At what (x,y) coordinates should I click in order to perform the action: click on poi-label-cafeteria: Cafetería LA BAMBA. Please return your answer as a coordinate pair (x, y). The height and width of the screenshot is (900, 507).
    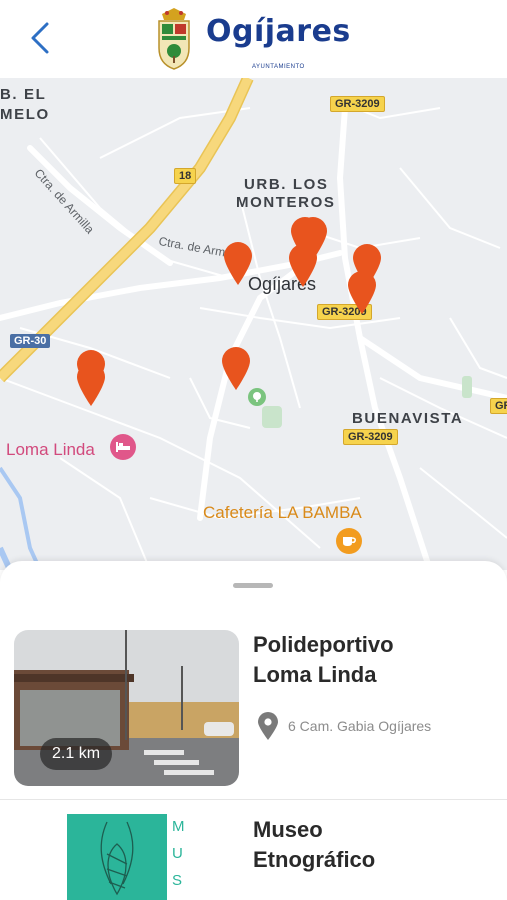
    Looking at the image, I should click on (282, 513).